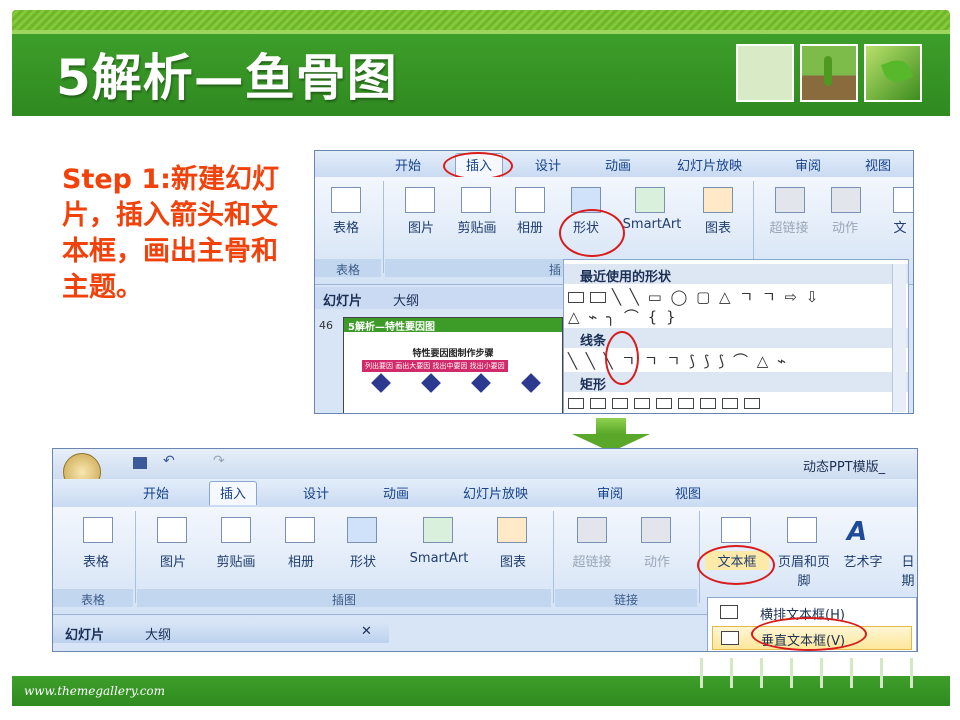 The height and width of the screenshot is (720, 960). What do you see at coordinates (170, 233) in the screenshot?
I see `step-description: Step 1:新建幻灯片，插入箭头和文本框，画出主骨和主题。` at bounding box center [170, 233].